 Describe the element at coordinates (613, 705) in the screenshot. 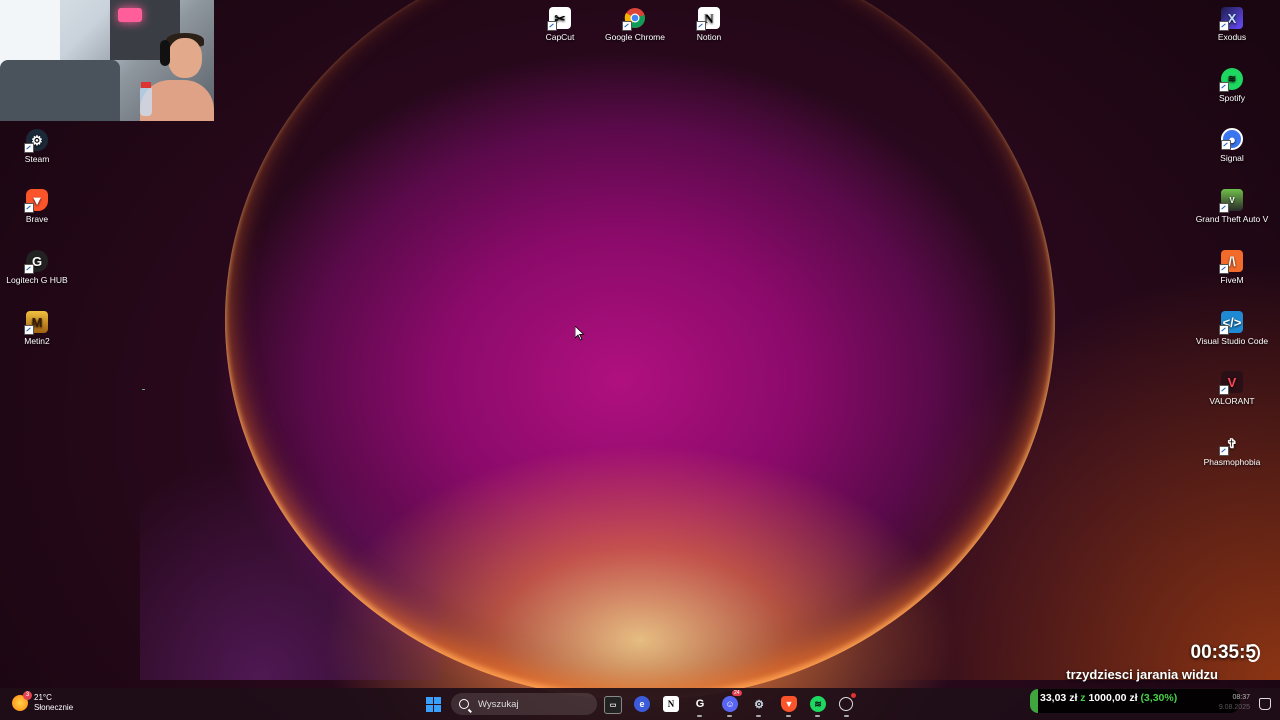

I see `terminal-icon: ▭` at that location.